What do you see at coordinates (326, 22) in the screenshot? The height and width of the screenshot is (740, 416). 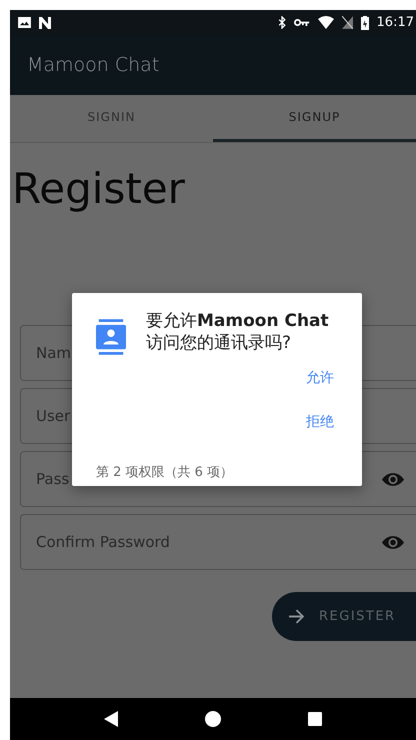 I see `wifi-icon` at bounding box center [326, 22].